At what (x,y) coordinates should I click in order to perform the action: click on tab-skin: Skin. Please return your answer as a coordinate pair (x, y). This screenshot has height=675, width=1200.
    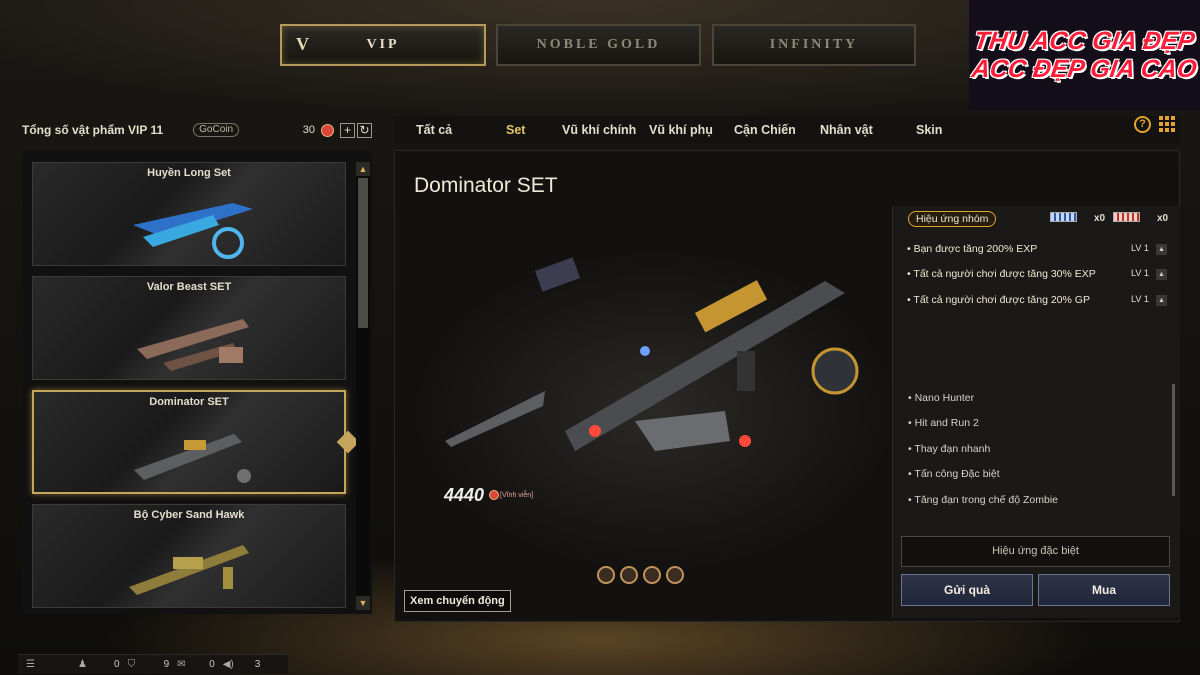
    Looking at the image, I should click on (929, 130).